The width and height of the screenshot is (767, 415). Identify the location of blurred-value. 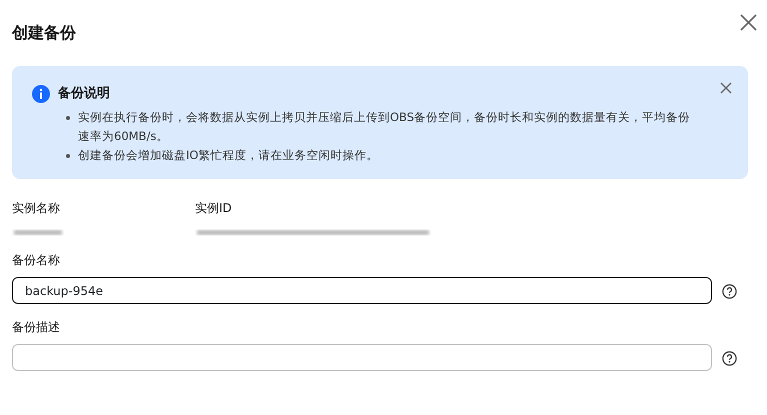
(38, 232).